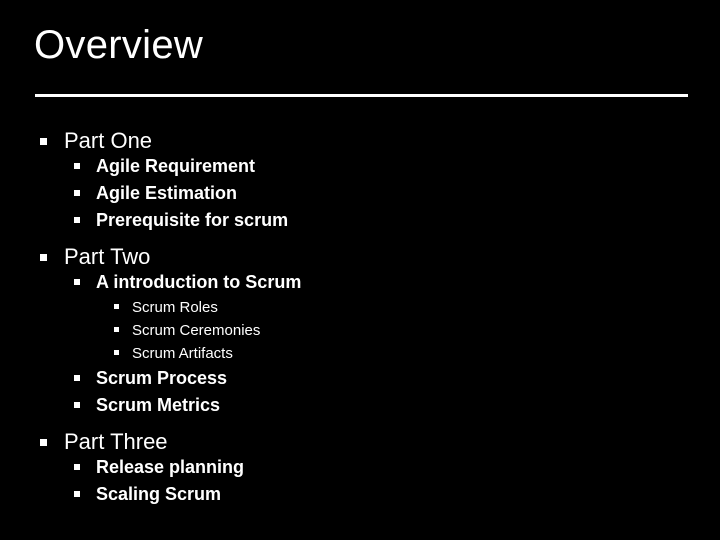  Describe the element at coordinates (119, 45) in the screenshot. I see `page-title: Overview` at that location.